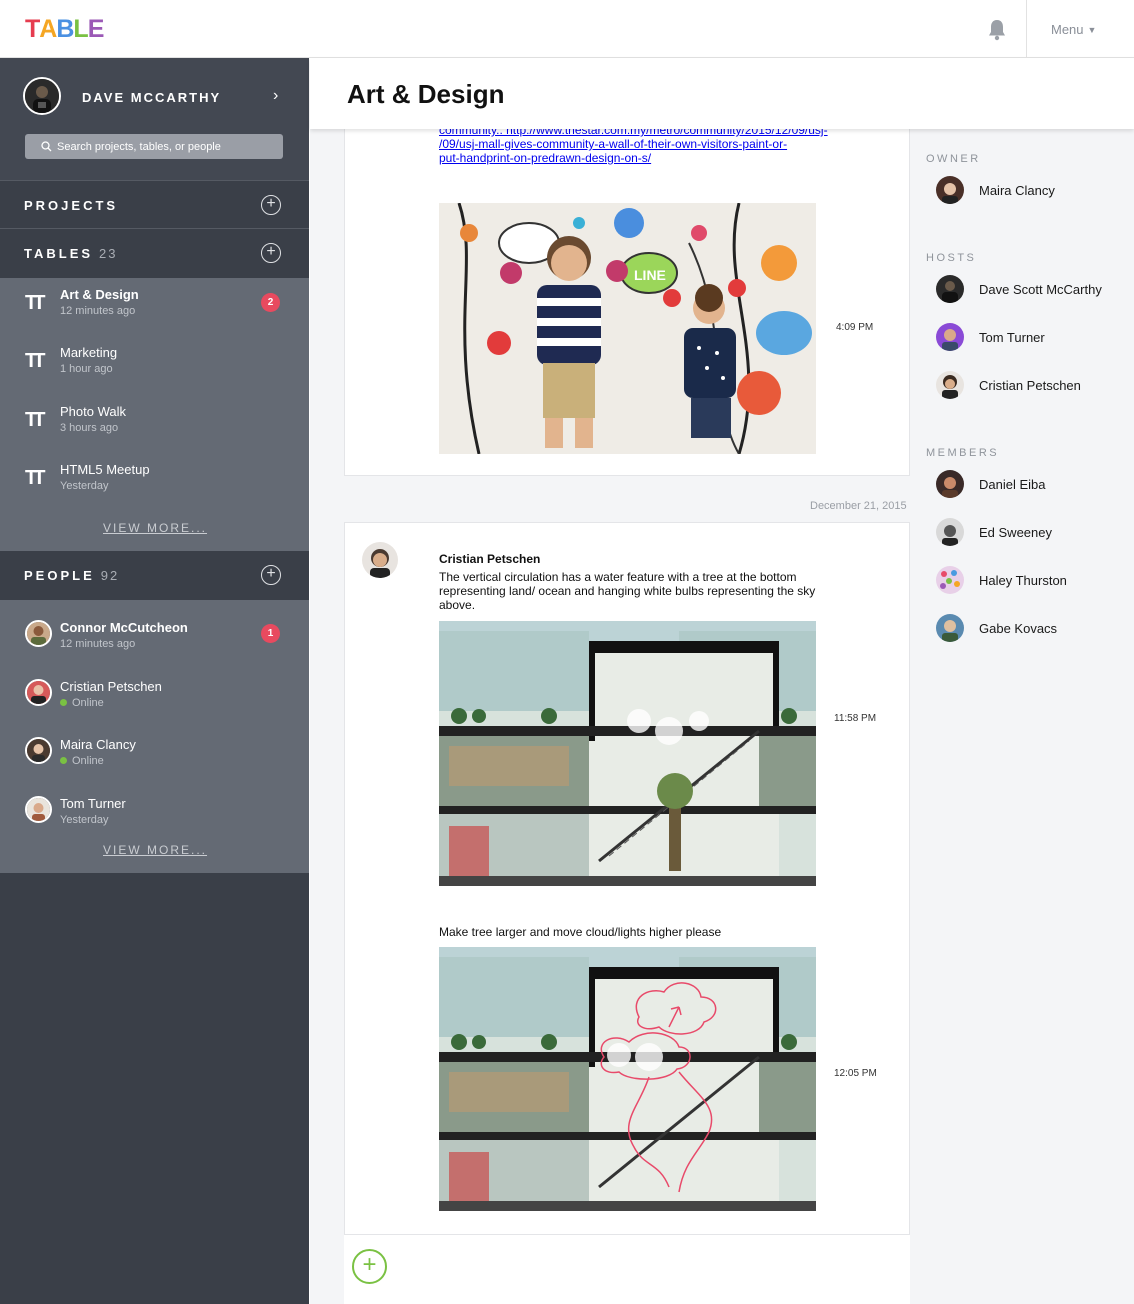 This screenshot has height=1304, width=1134. Describe the element at coordinates (953, 159) in the screenshot. I see `owner-label: OWNER` at that location.